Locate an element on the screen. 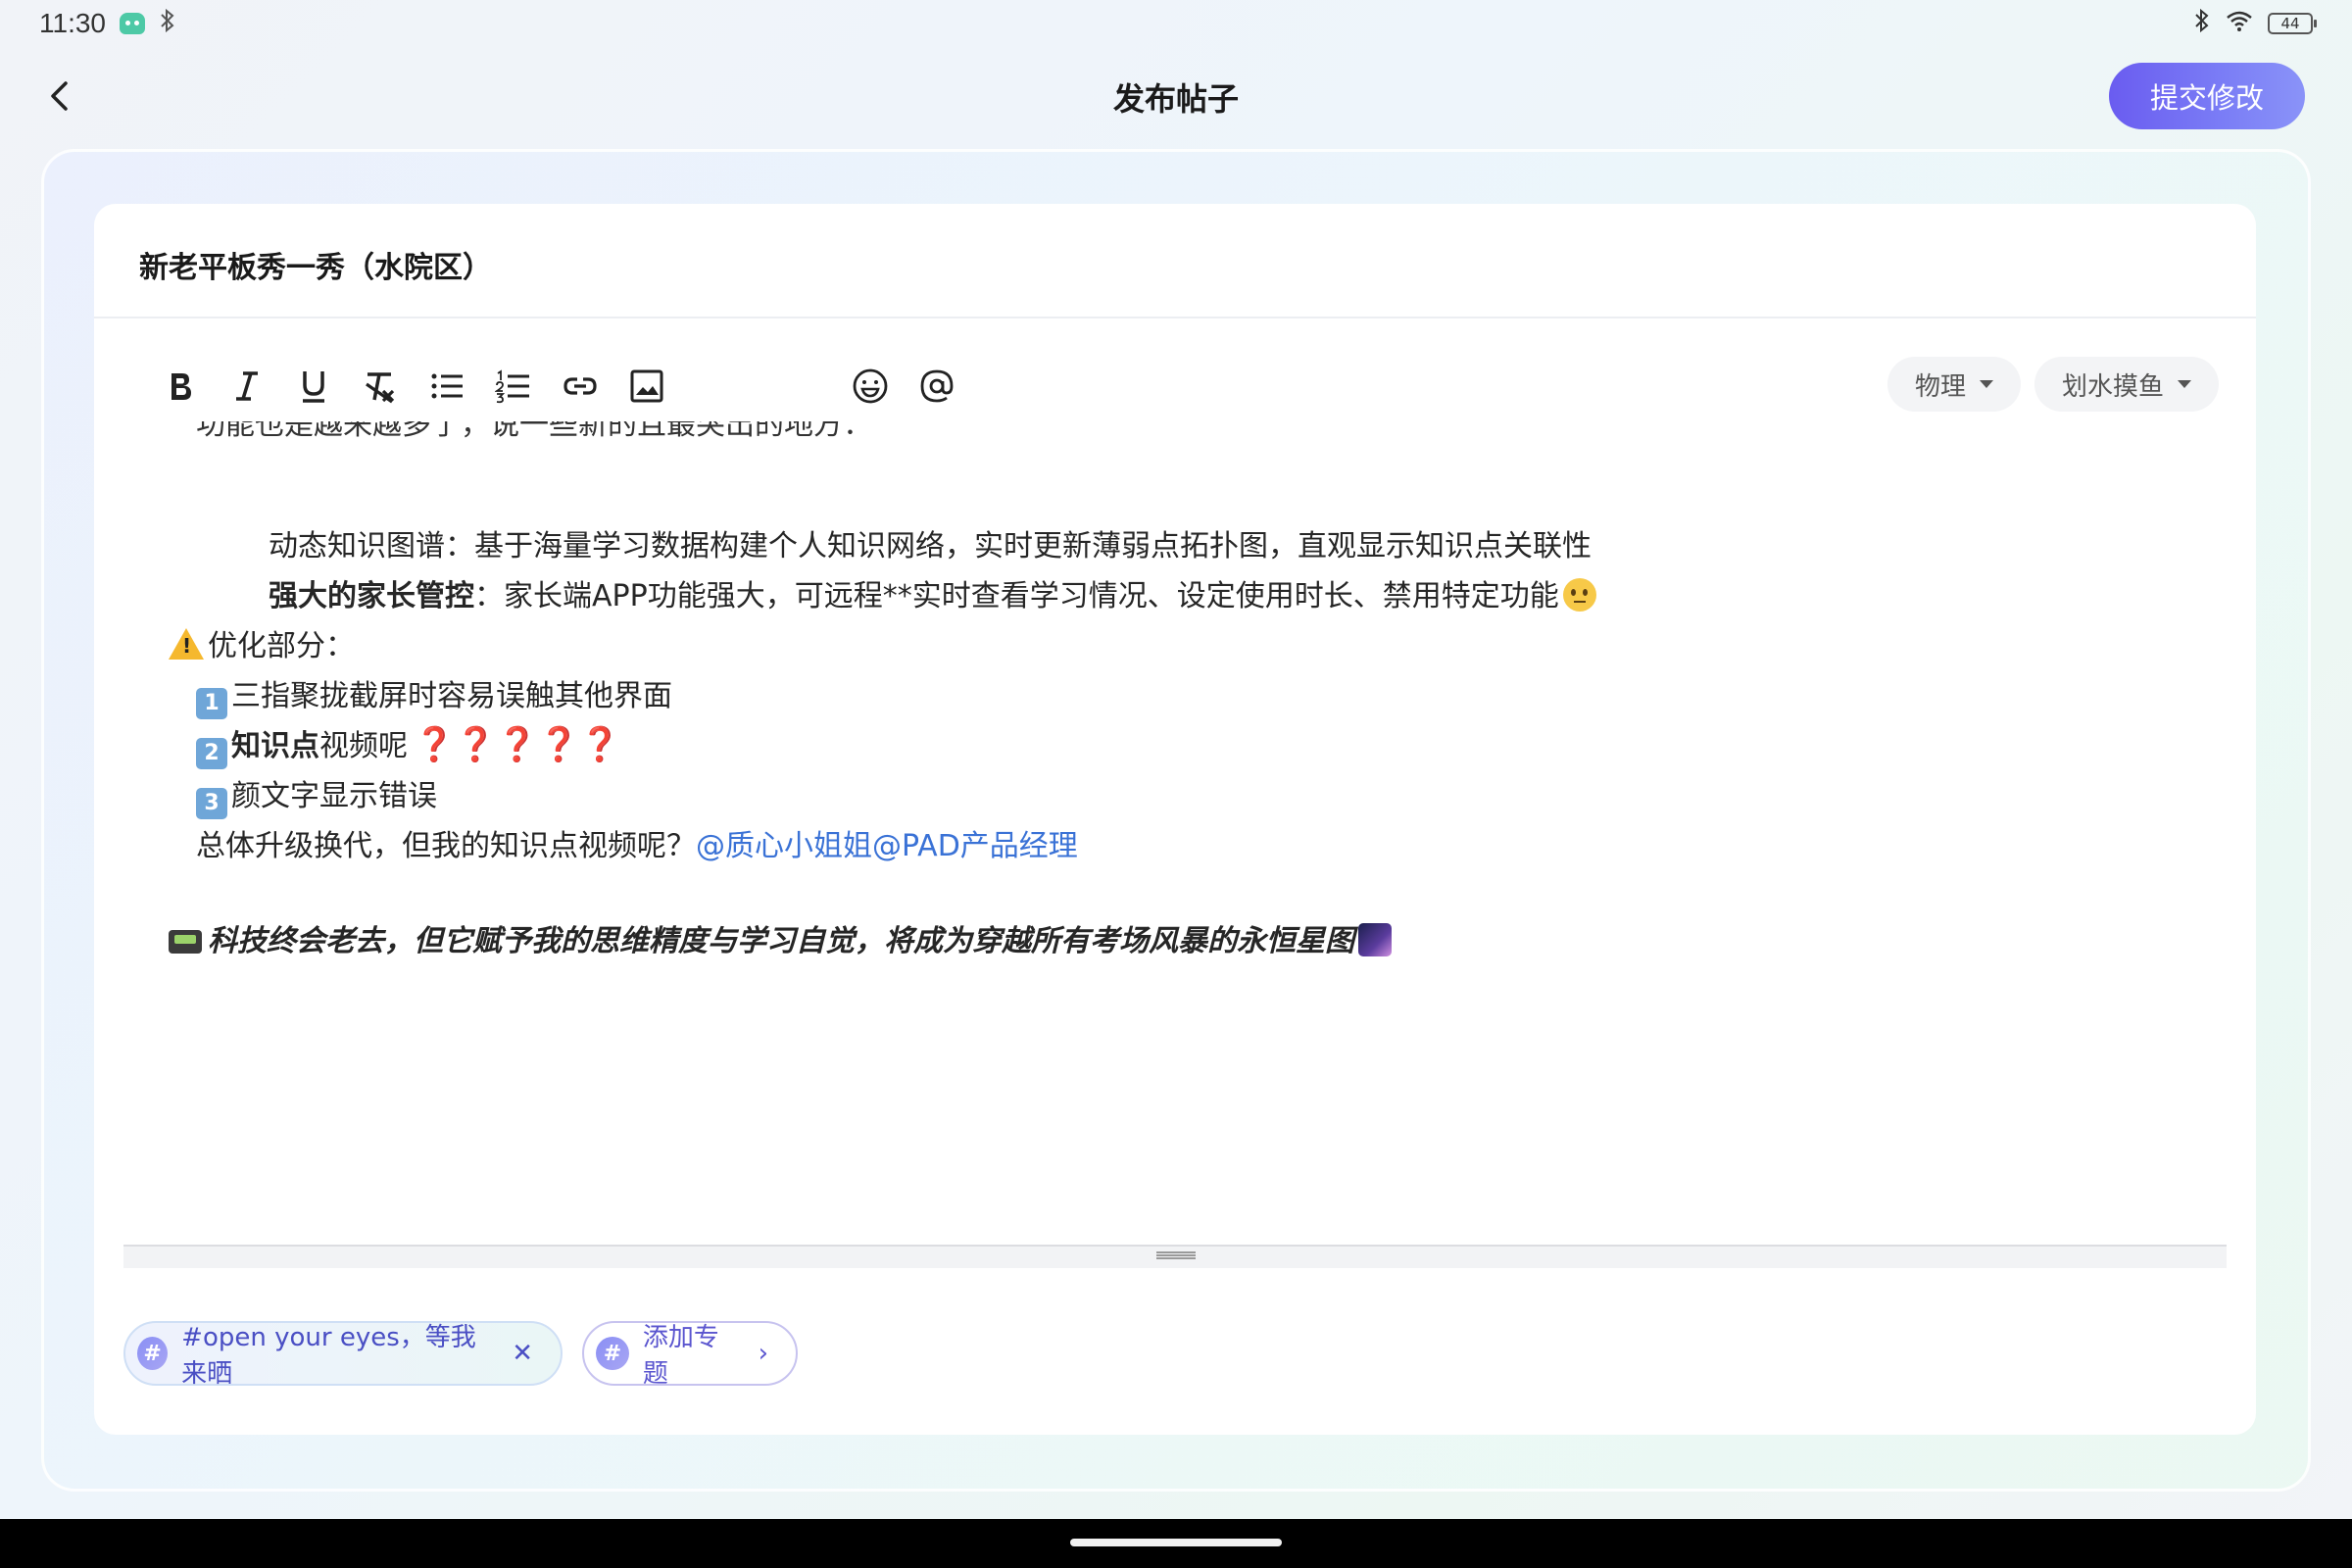 The width and height of the screenshot is (2352, 1568). remove-topic-icon: ✕ is located at coordinates (522, 1353).